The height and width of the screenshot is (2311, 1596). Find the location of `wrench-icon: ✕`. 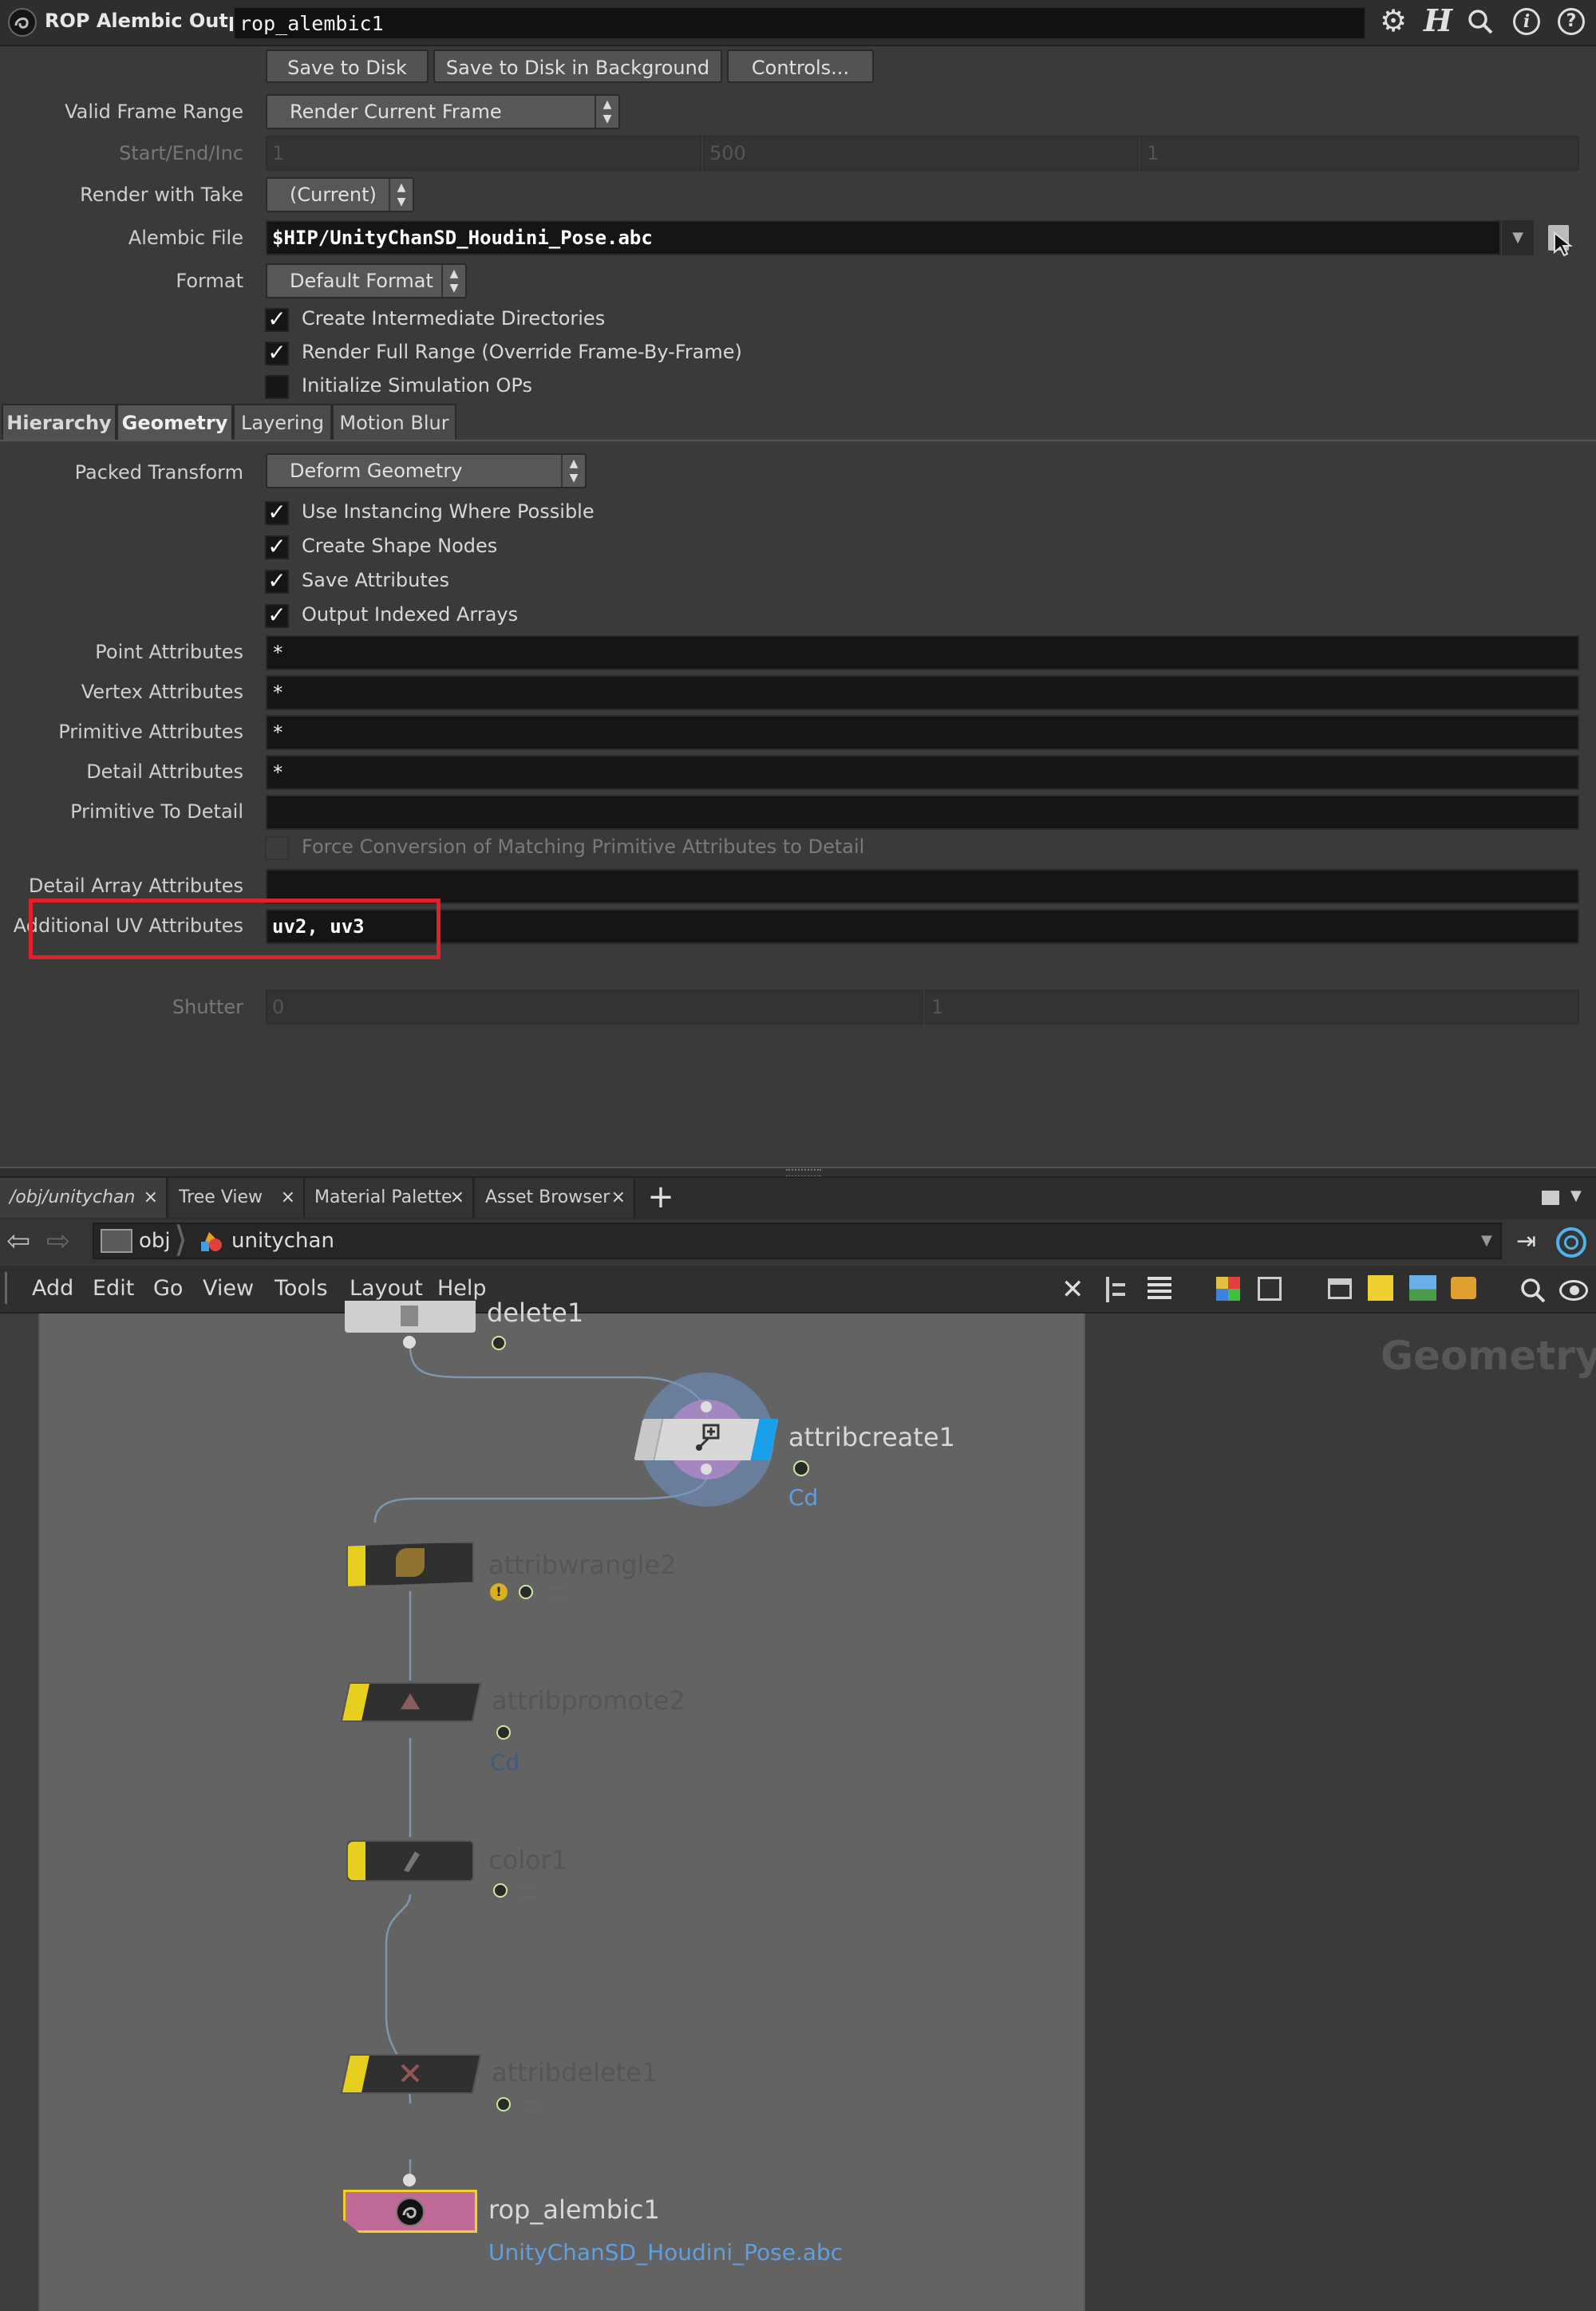

wrench-icon: ✕ is located at coordinates (1072, 1290).